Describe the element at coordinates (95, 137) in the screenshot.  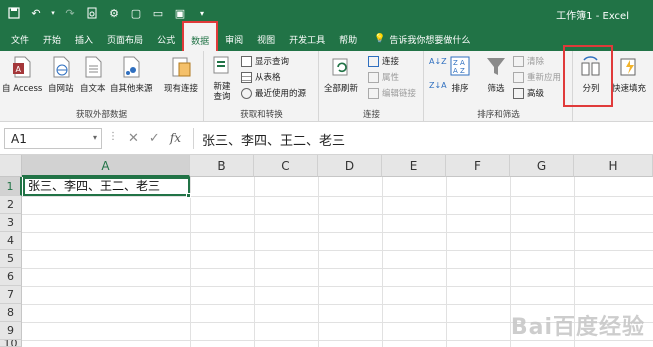
I see `name-box-dropdown-icon: ▾` at that location.